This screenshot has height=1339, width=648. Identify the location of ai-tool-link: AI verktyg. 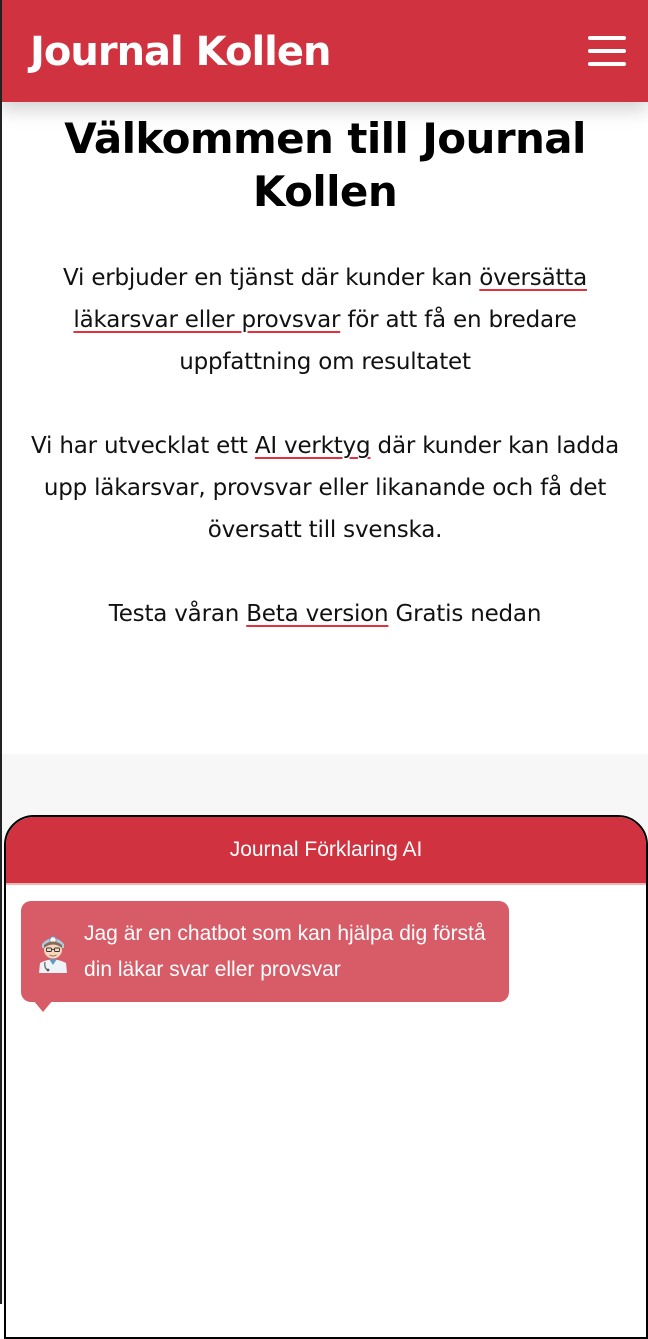
(313, 446).